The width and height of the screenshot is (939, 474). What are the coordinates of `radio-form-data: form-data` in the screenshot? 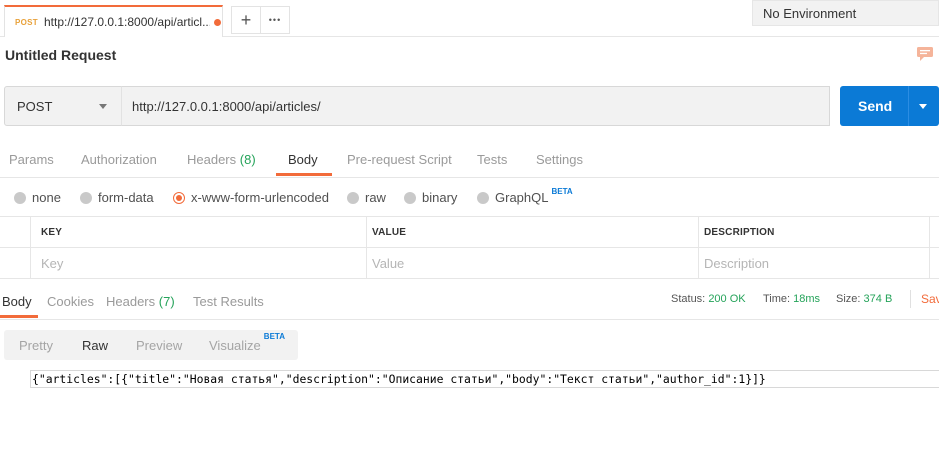 It's located at (117, 197).